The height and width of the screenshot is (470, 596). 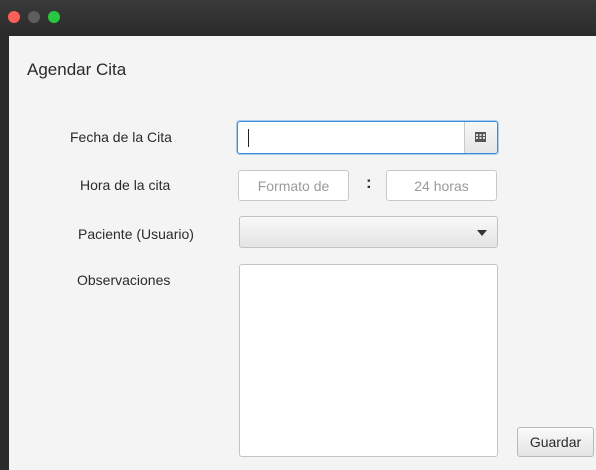 What do you see at coordinates (482, 233) in the screenshot?
I see `chevron-down-icon` at bounding box center [482, 233].